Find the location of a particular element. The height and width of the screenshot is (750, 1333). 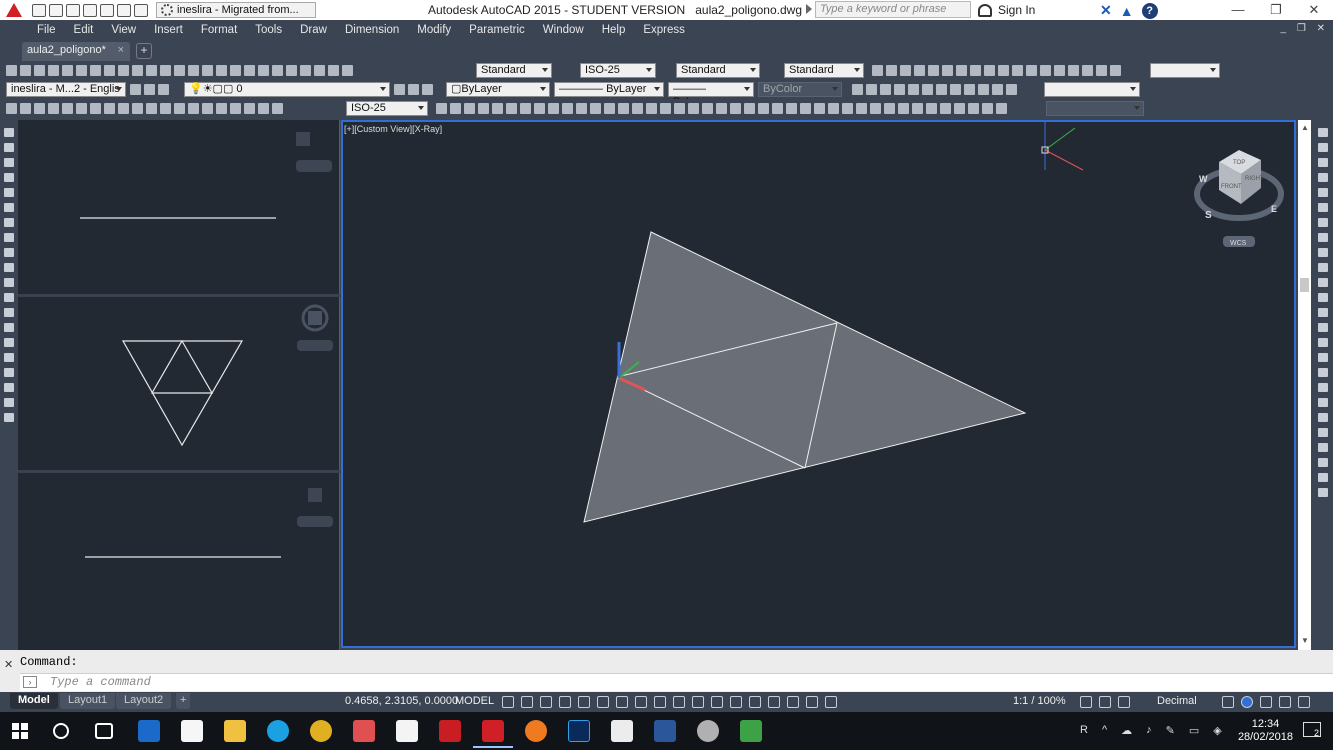

quick-properties-icon is located at coordinates (1228, 702).